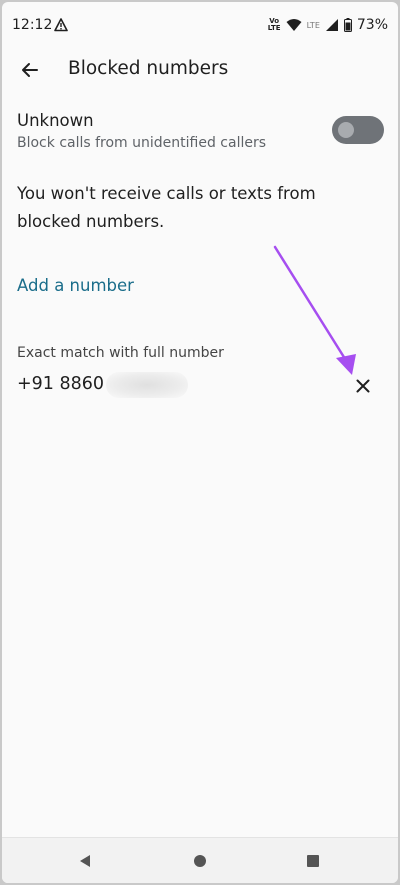 This screenshot has width=400, height=885. I want to click on volte-indicator: Vo LTE, so click(274, 24).